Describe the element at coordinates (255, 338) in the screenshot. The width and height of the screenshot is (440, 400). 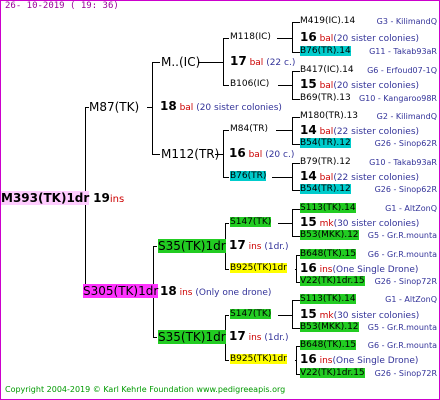
I see `dd-label: ins` at that location.